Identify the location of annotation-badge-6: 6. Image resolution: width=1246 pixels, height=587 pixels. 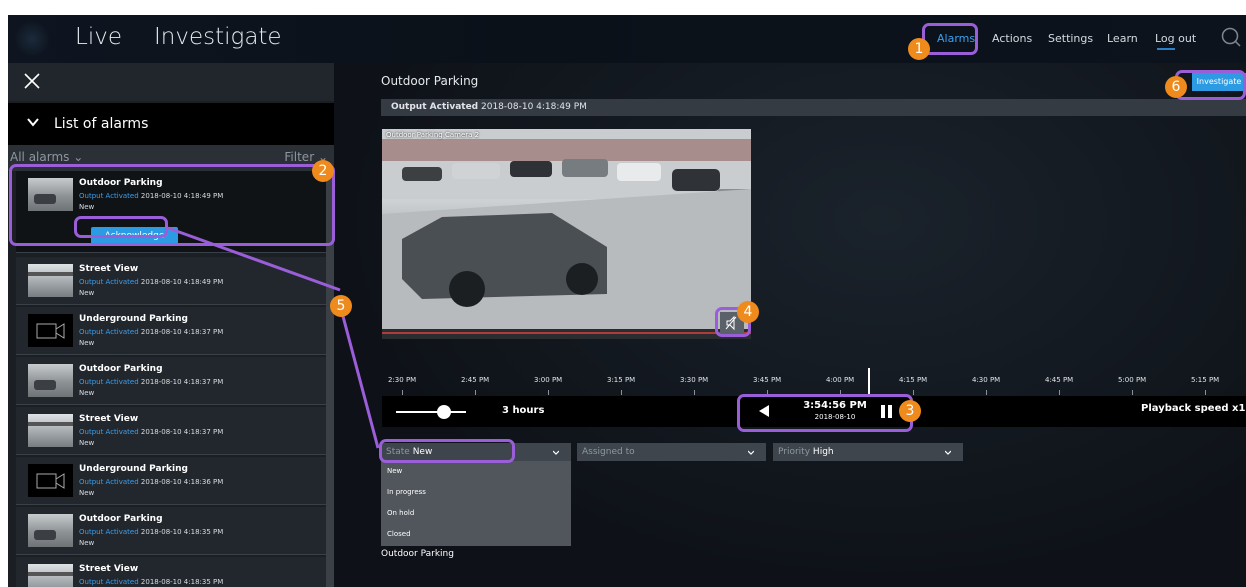
(1176, 87).